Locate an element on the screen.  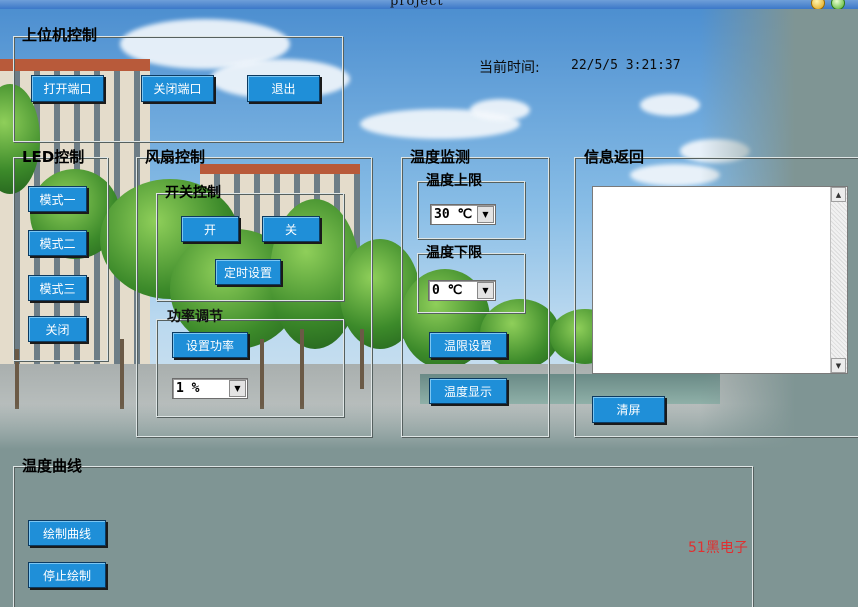
fan-control-title: 风扇控制 is located at coordinates (175, 157).